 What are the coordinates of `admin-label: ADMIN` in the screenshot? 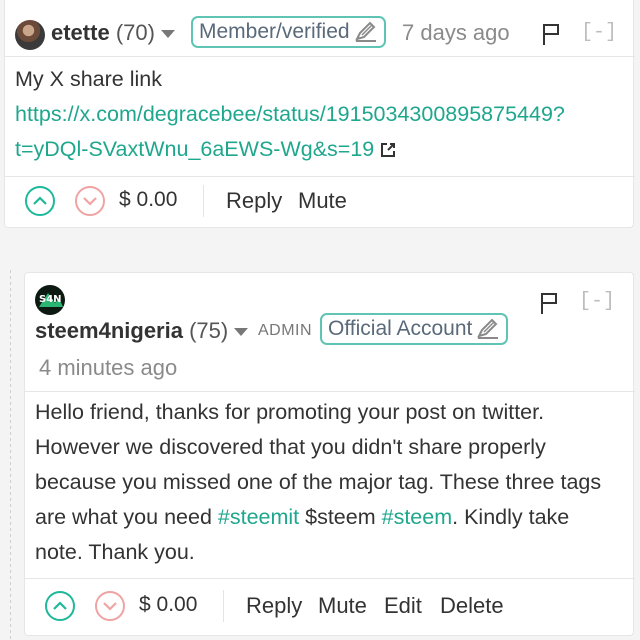 It's located at (285, 330).